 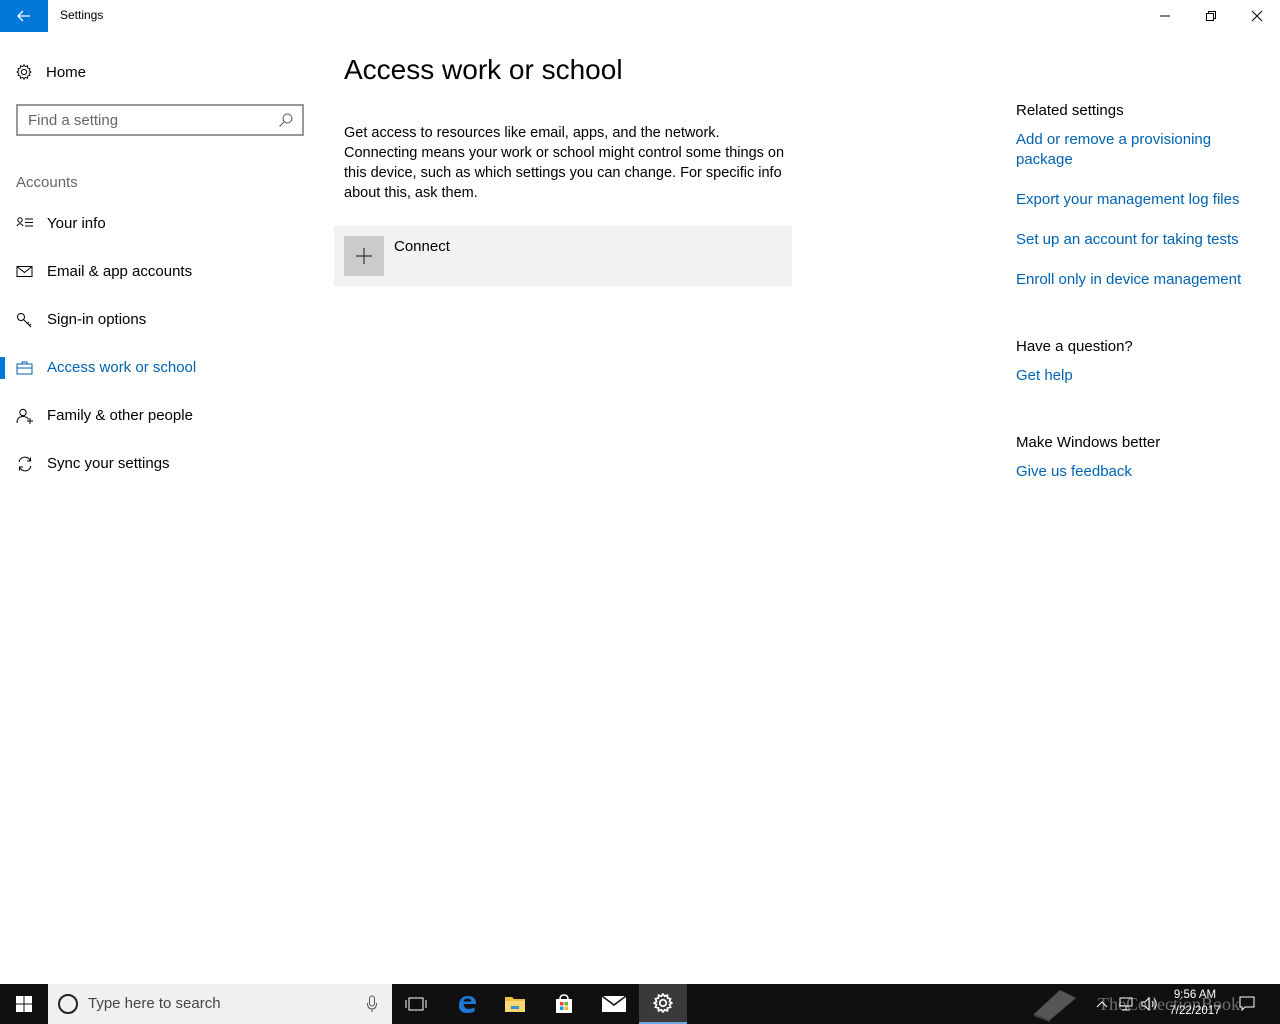 I want to click on restore-icon, so click(x=1211, y=16).